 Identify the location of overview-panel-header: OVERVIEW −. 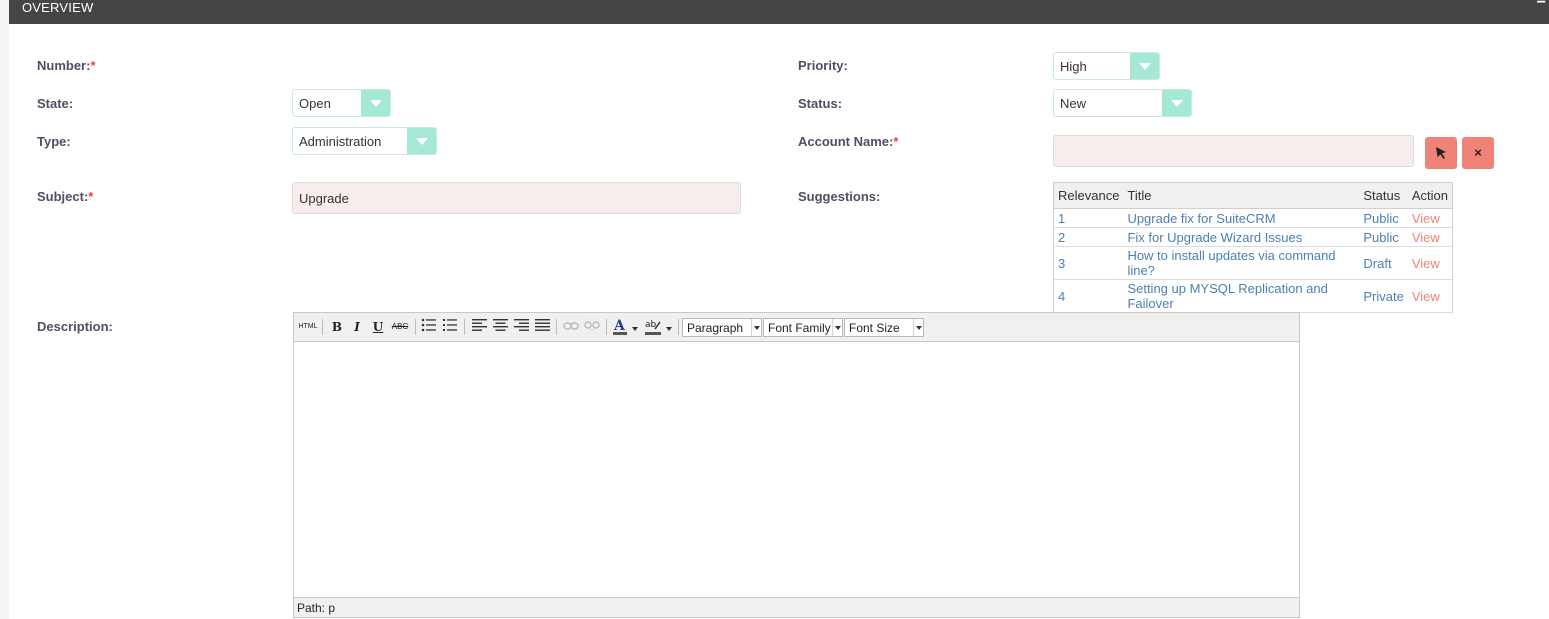
(779, 12).